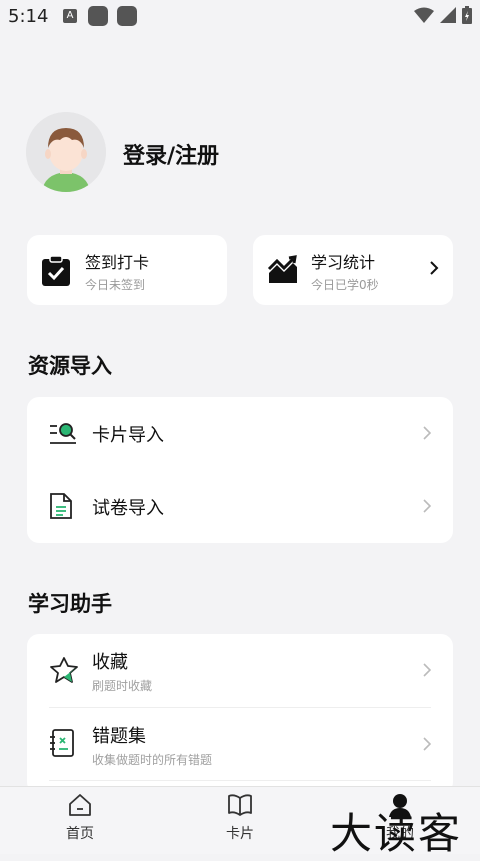  Describe the element at coordinates (119, 736) in the screenshot. I see `wrong-questions-label: 错题集` at that location.